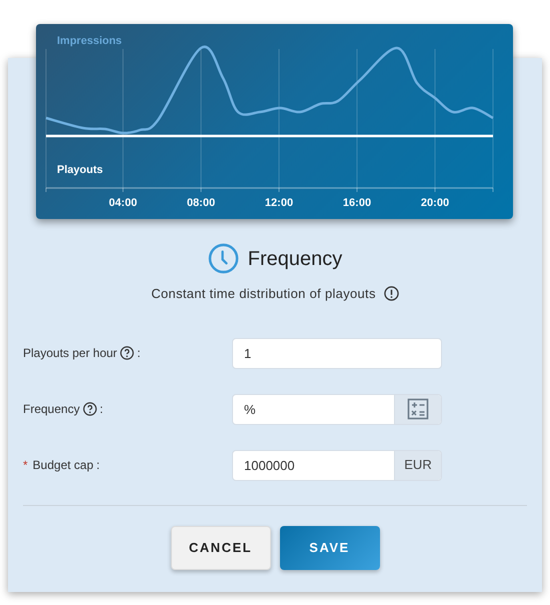 The width and height of the screenshot is (550, 605). I want to click on text-input: 1000000, so click(313, 465).